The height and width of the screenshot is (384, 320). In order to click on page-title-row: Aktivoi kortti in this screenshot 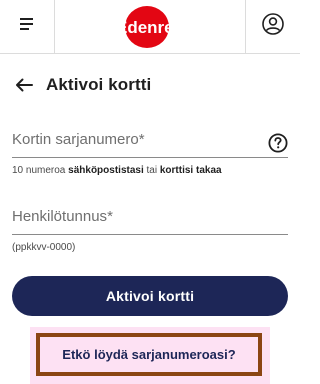, I will do `click(81, 85)`.